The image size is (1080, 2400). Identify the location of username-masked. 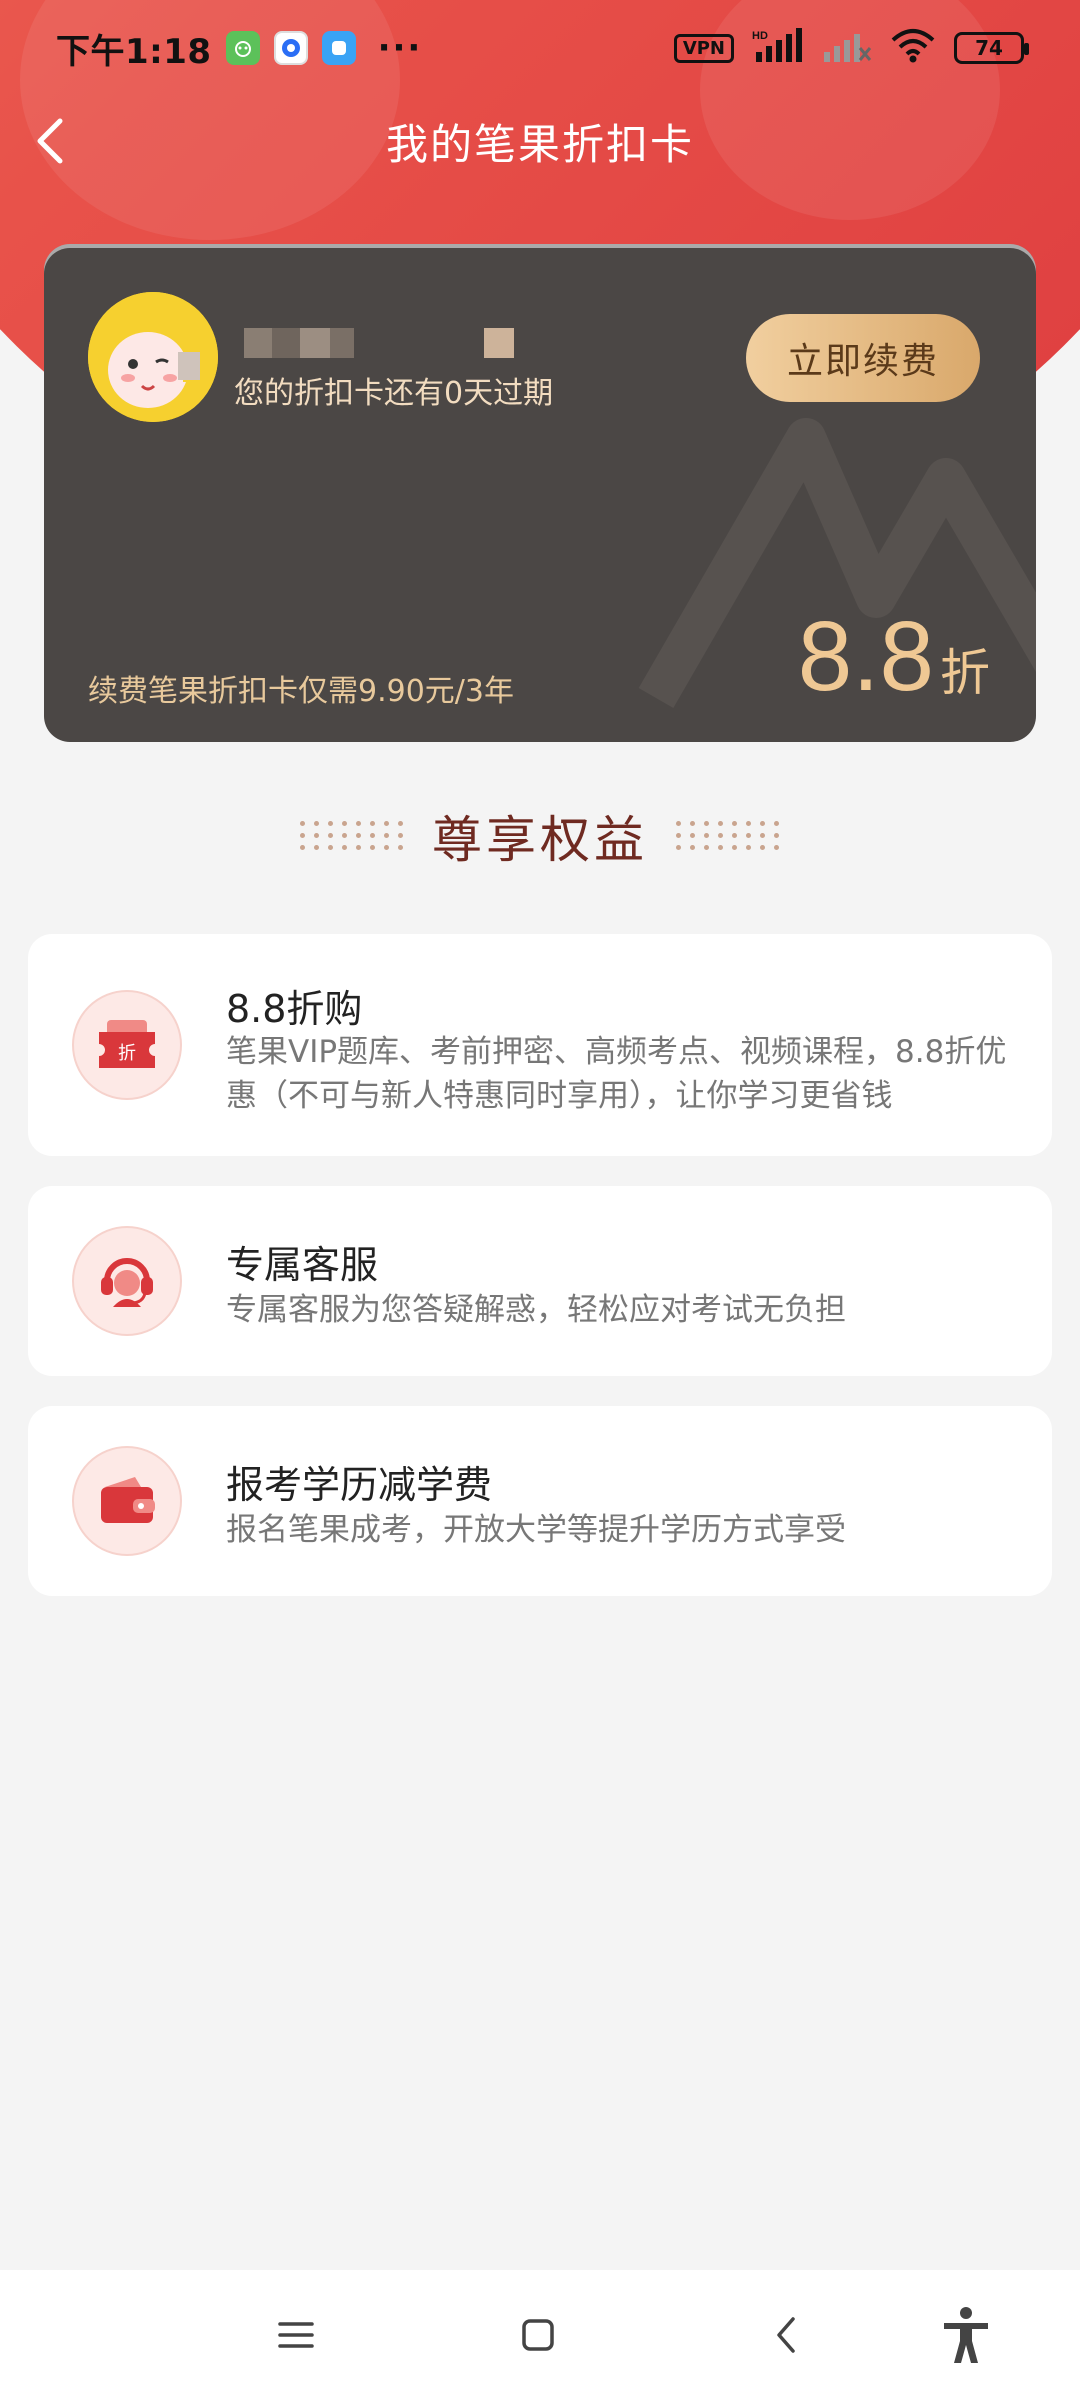
(379, 343).